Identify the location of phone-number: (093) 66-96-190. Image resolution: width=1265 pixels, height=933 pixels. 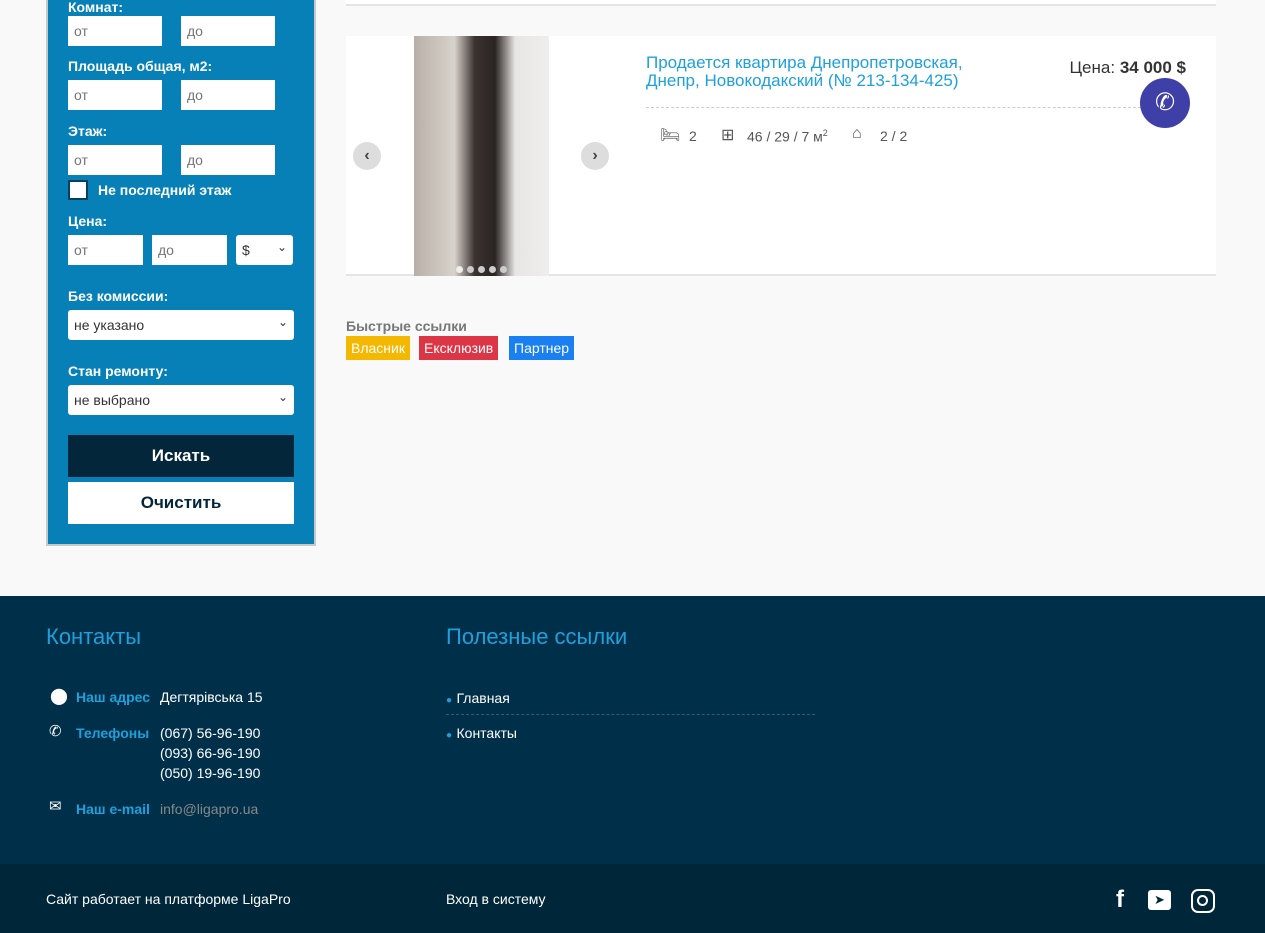
(210, 753).